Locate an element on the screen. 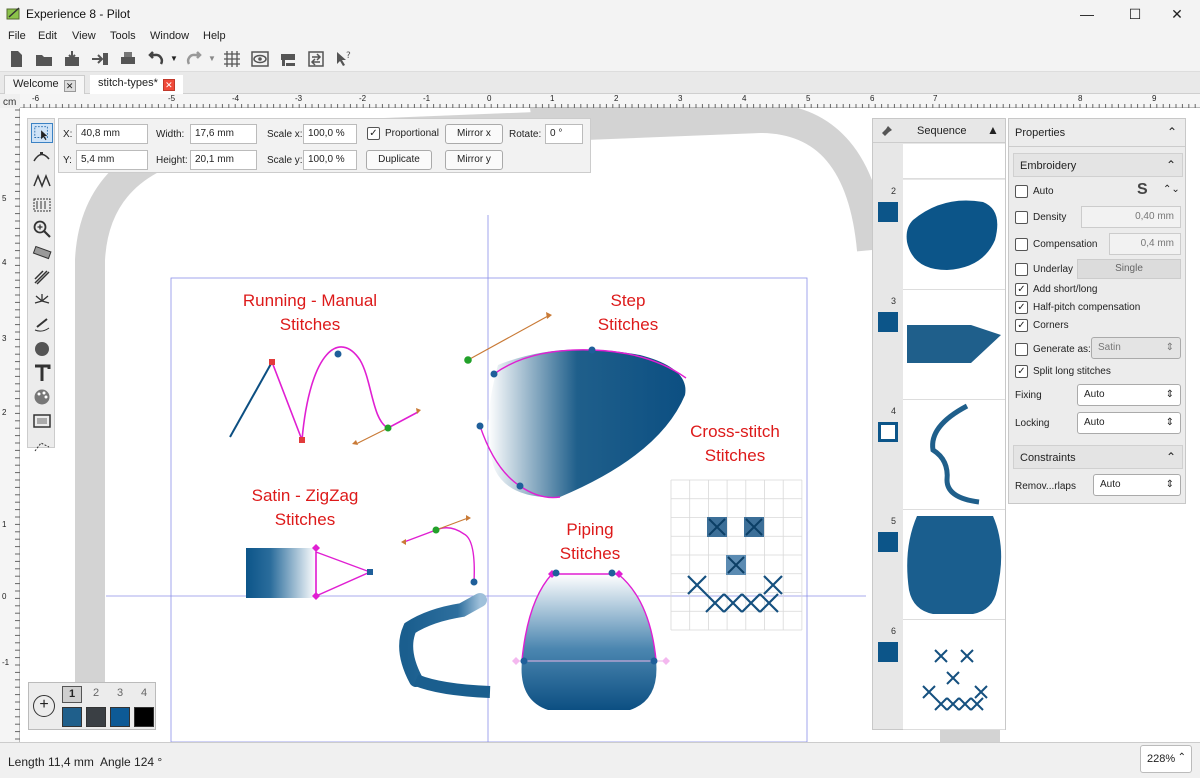 The width and height of the screenshot is (1200, 778). width-input: 17,6 mm is located at coordinates (223, 134).